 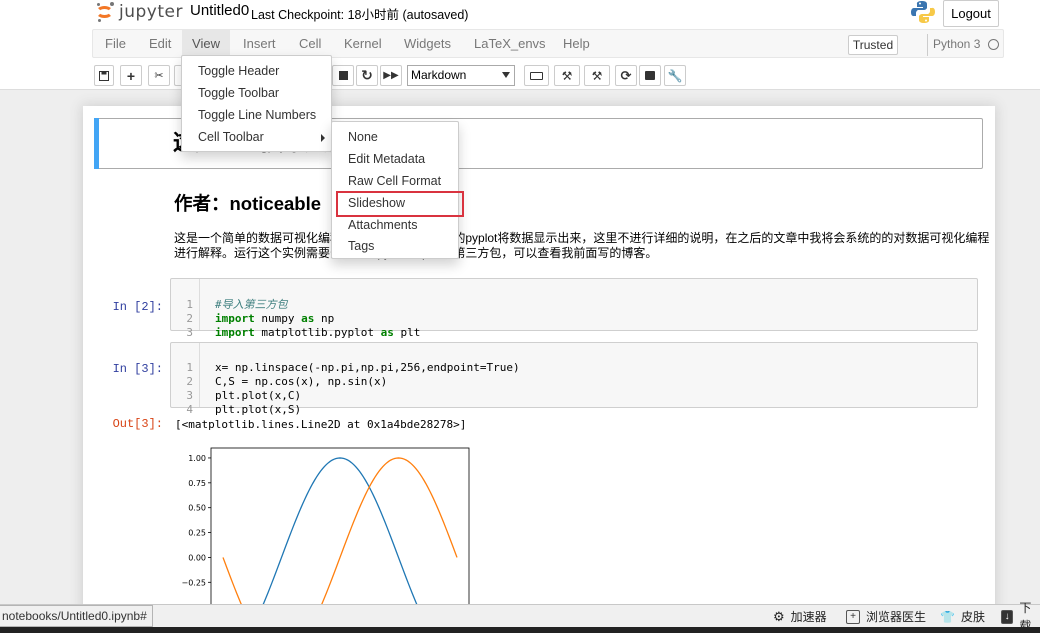 What do you see at coordinates (247, 203) in the screenshot?
I see `author-heading: 作者：noticeable` at bounding box center [247, 203].